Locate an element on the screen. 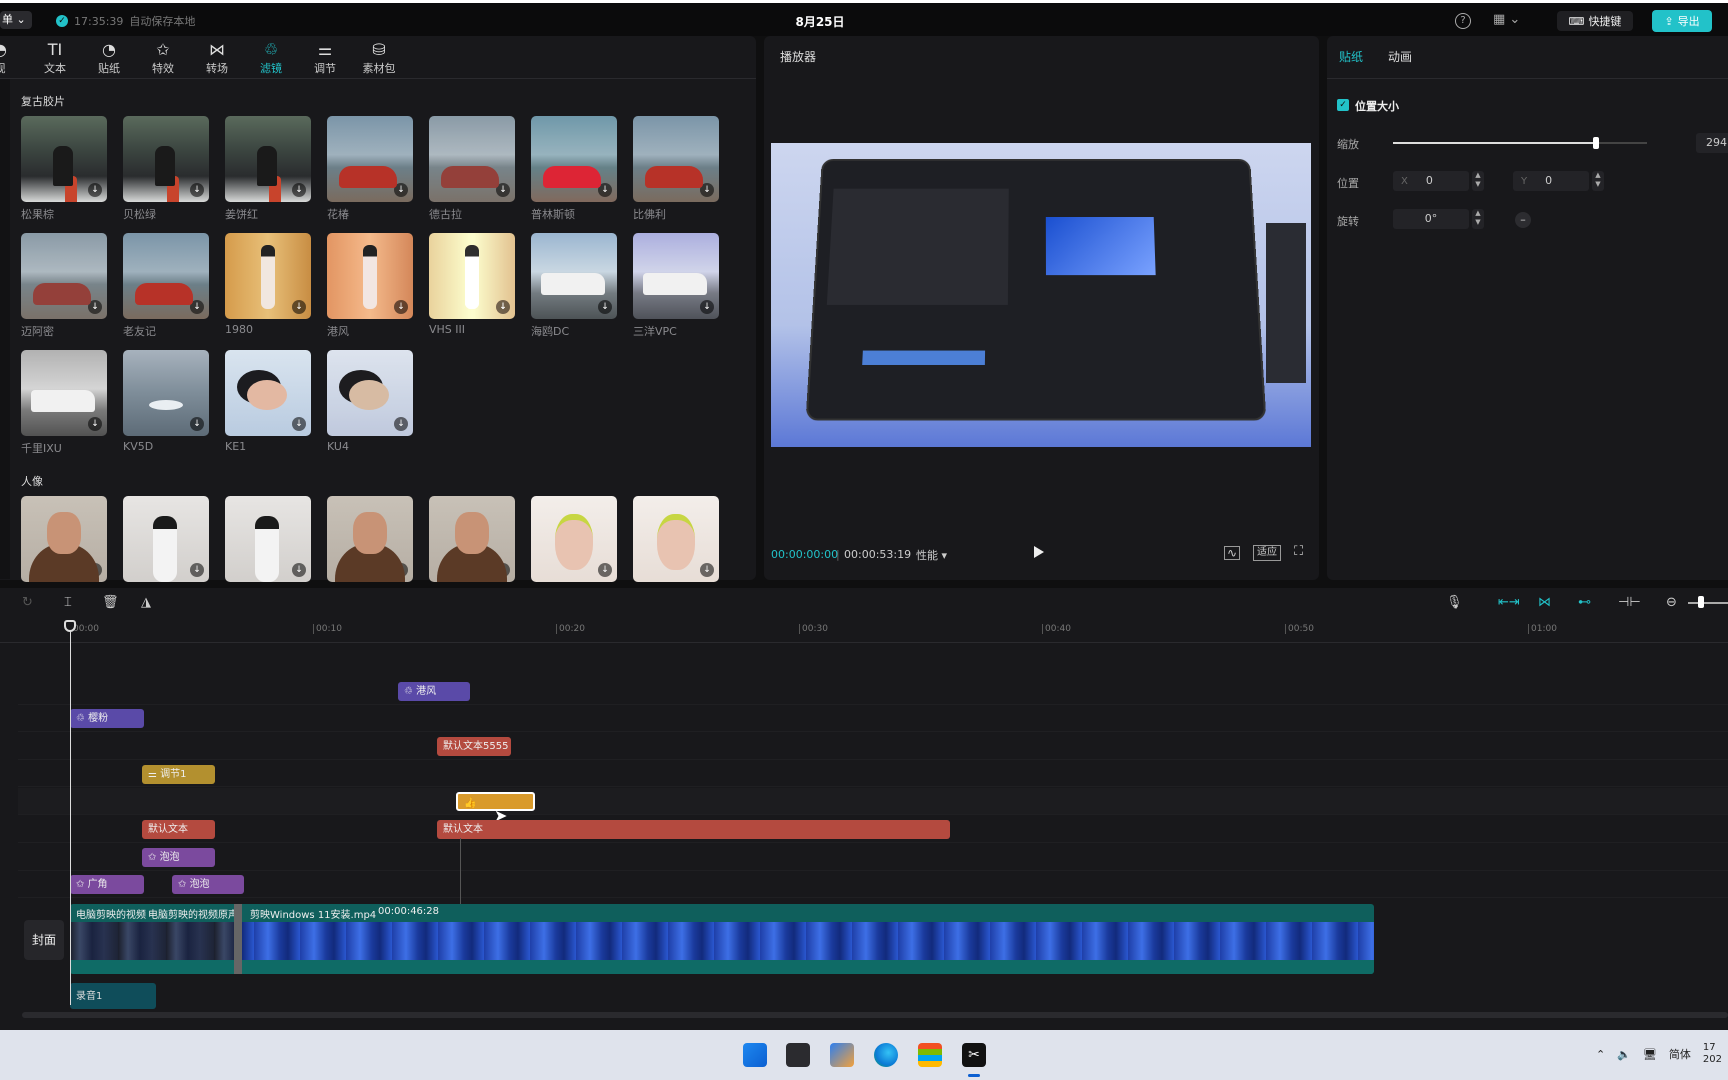 The width and height of the screenshot is (1728, 1080). filter-item: ↓ 老友记 is located at coordinates (166, 291).